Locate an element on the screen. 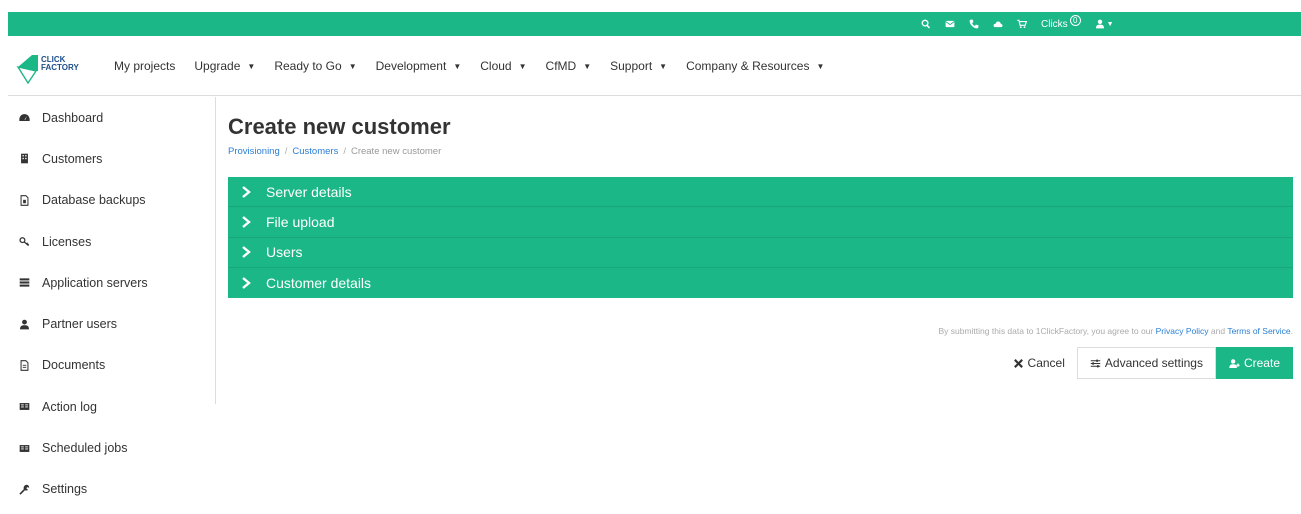  nav-item-development: Development ▼ is located at coordinates (419, 66).